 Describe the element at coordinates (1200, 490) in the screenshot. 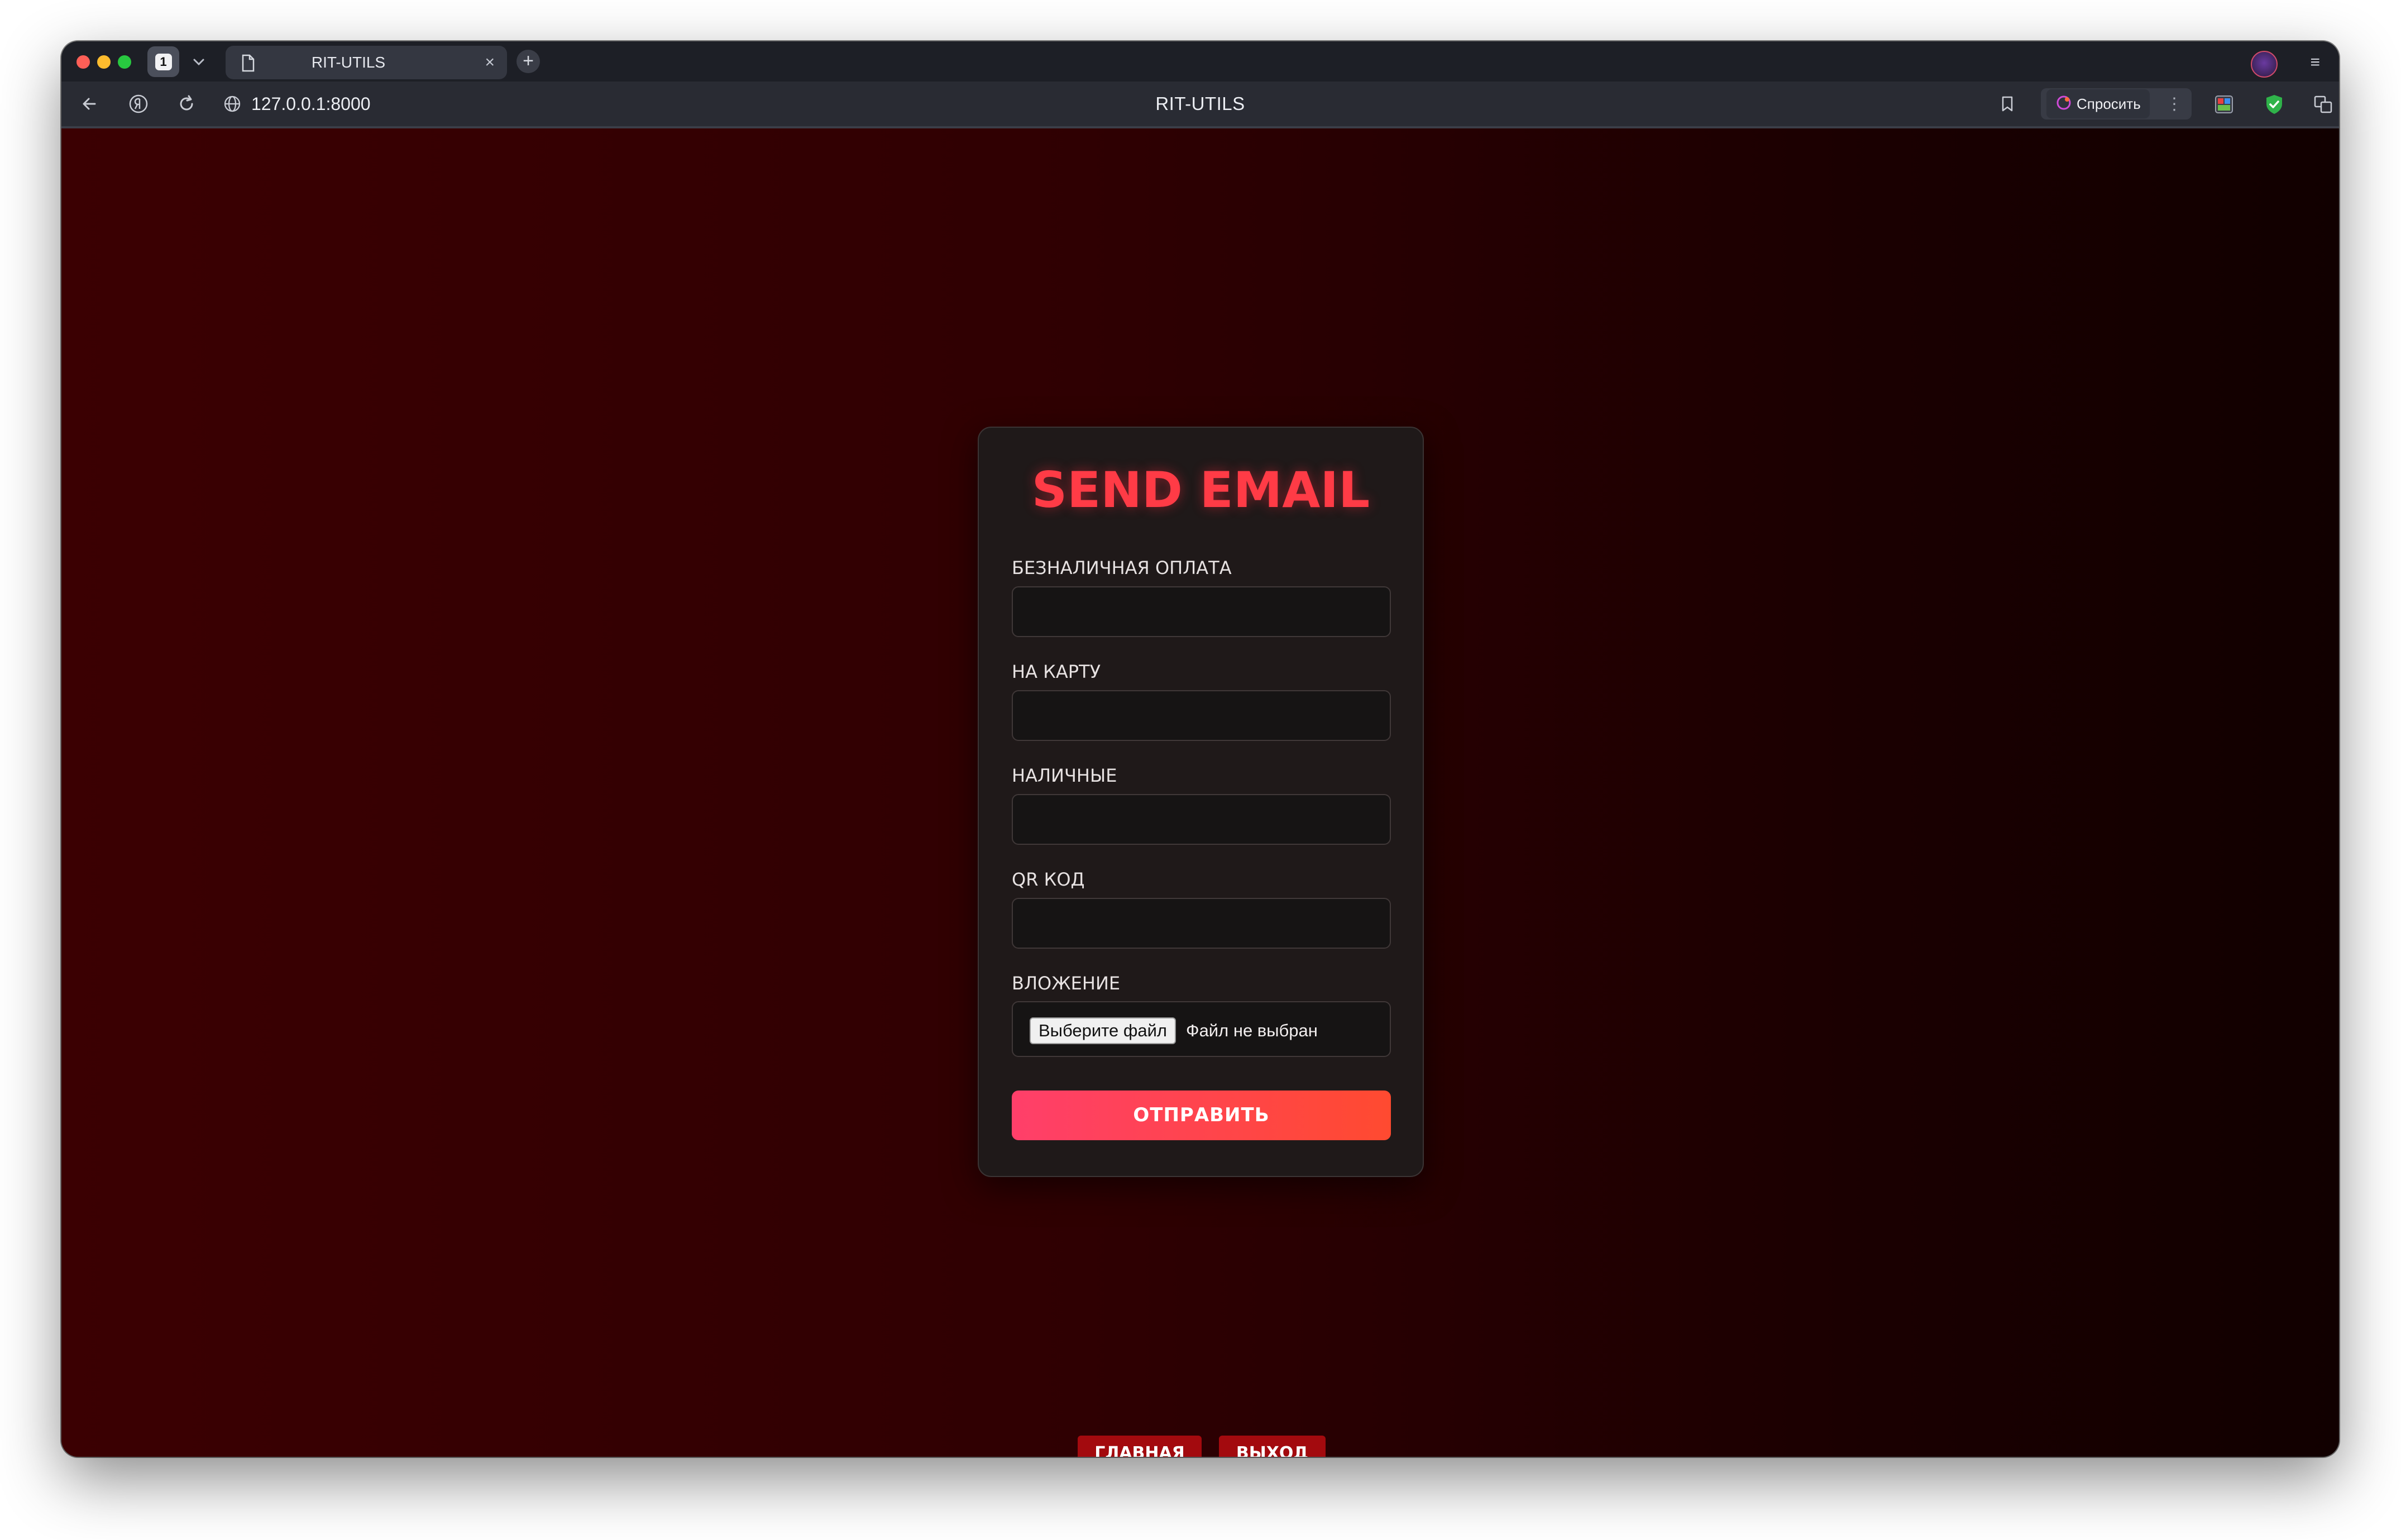

I see `form-title: SEND EMAIL` at that location.